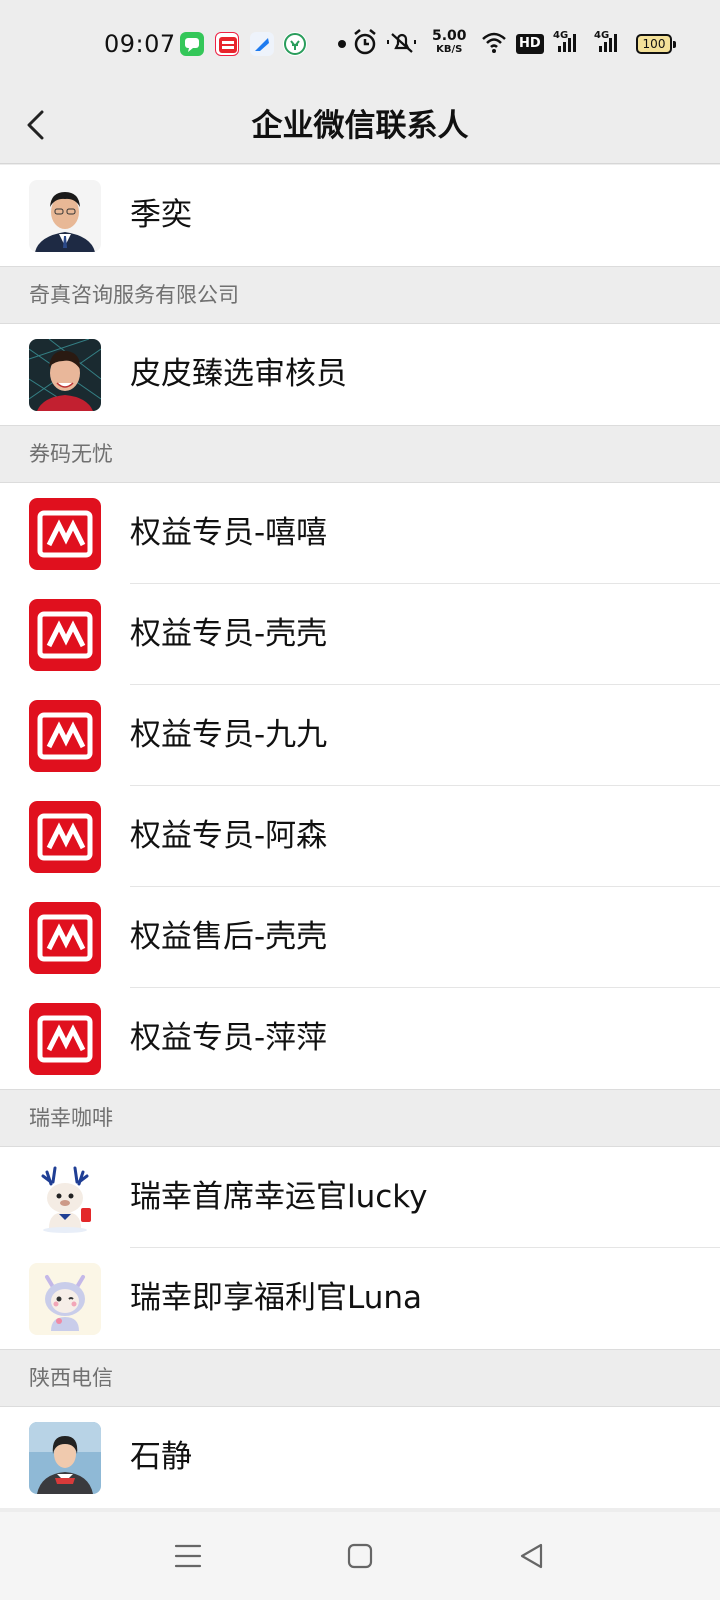 The image size is (720, 1600). What do you see at coordinates (295, 44) in the screenshot?
I see `circle-app-icon` at bounding box center [295, 44].